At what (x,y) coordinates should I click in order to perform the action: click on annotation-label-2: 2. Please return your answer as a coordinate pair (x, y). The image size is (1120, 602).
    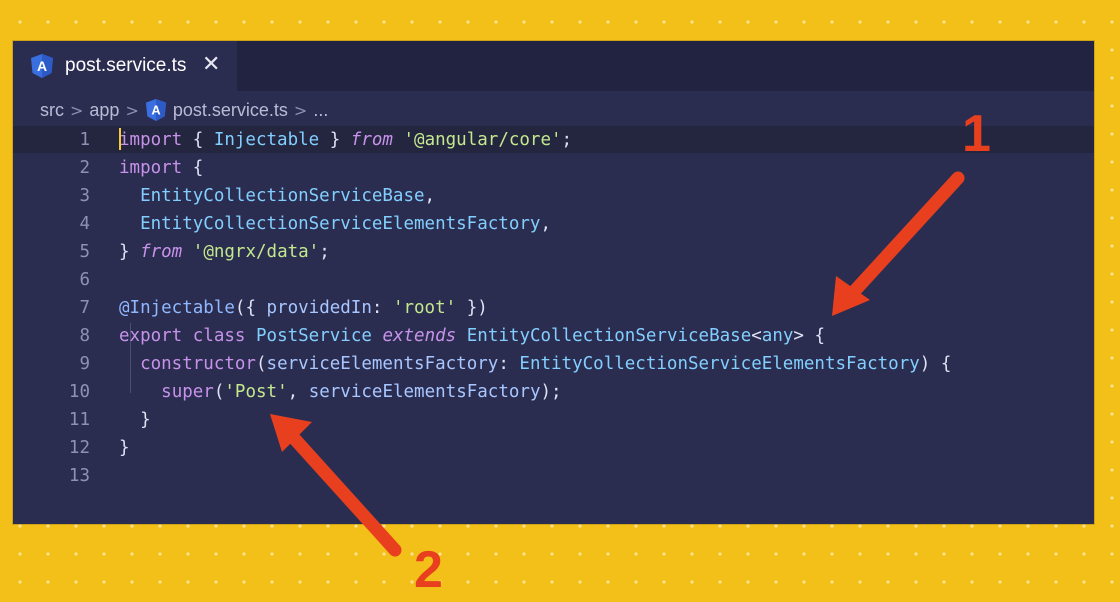
    Looking at the image, I should click on (428, 570).